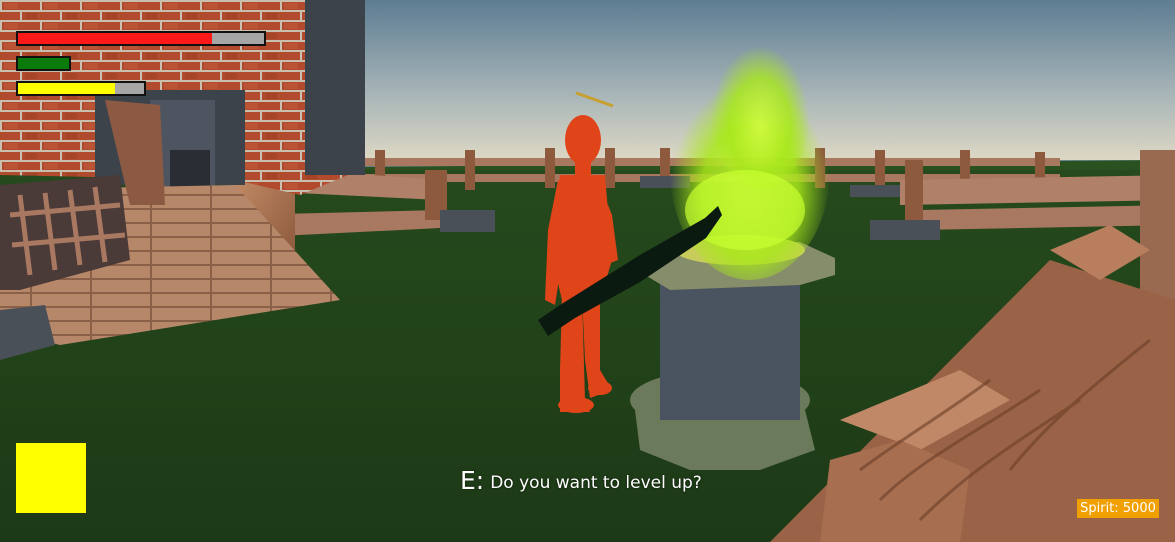 The image size is (1175, 542). I want to click on energy-bar, so click(81, 88).